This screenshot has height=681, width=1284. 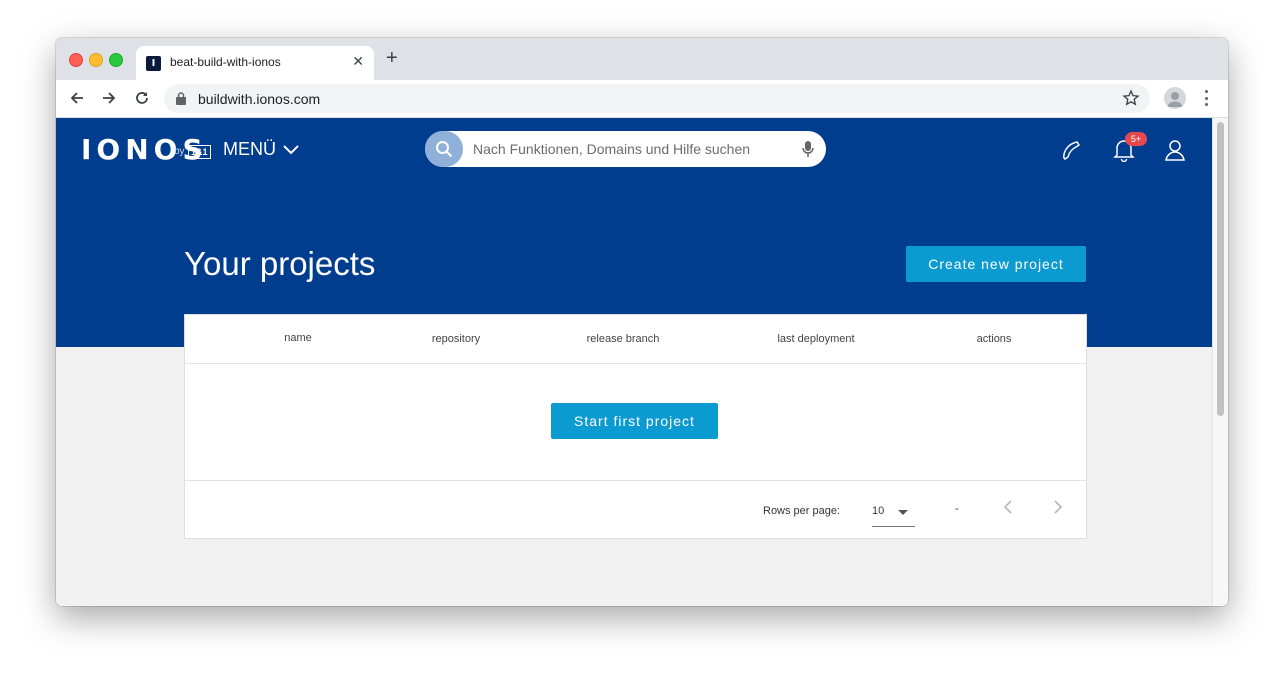 What do you see at coordinates (957, 509) in the screenshot?
I see `page-range: -` at bounding box center [957, 509].